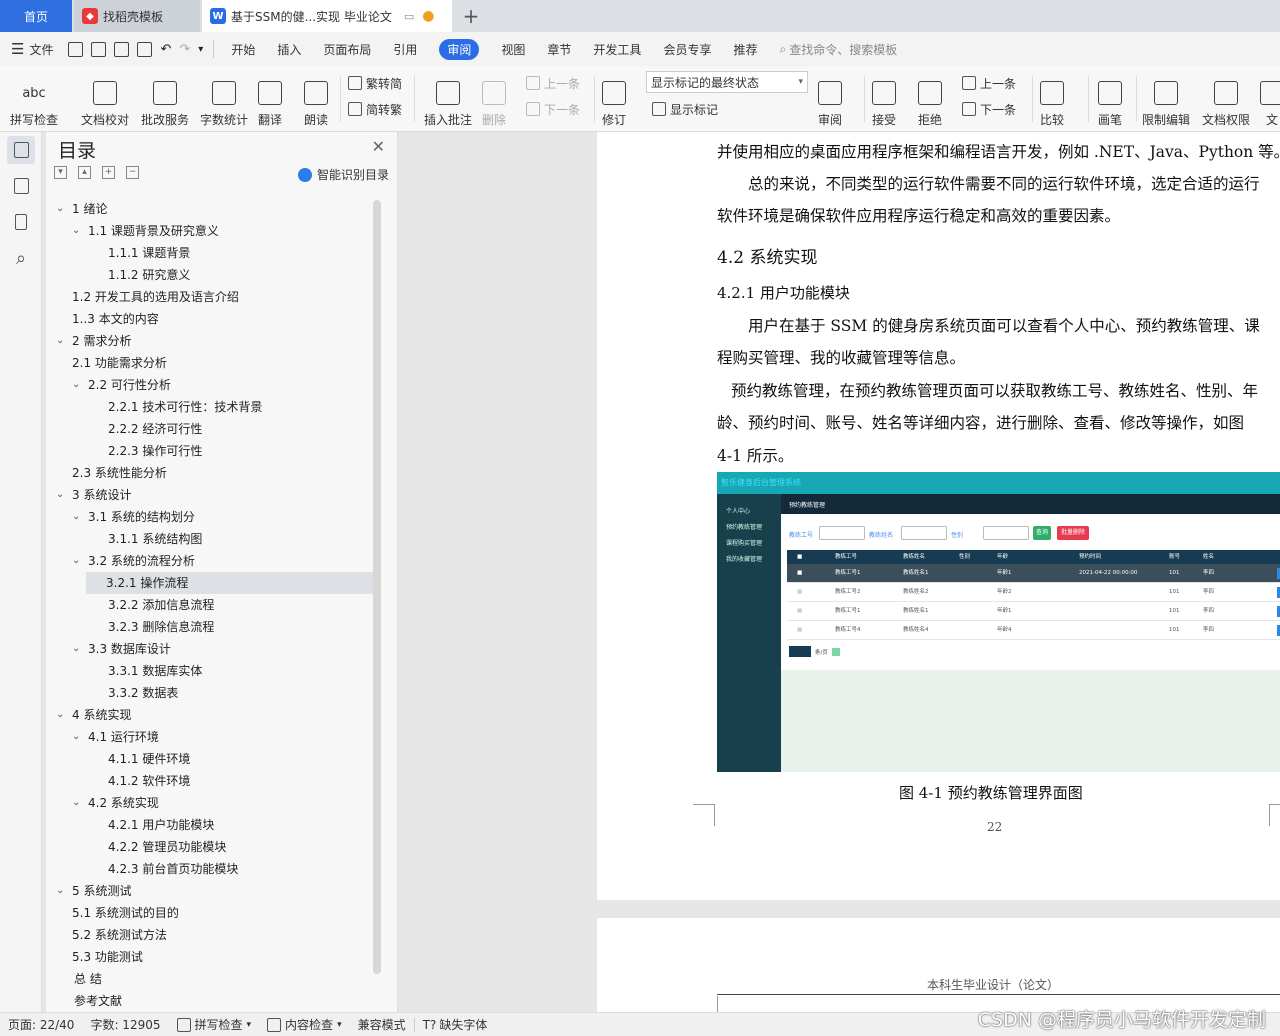 The height and width of the screenshot is (1036, 1280). What do you see at coordinates (21, 150) in the screenshot?
I see `toc-panel-button` at bounding box center [21, 150].